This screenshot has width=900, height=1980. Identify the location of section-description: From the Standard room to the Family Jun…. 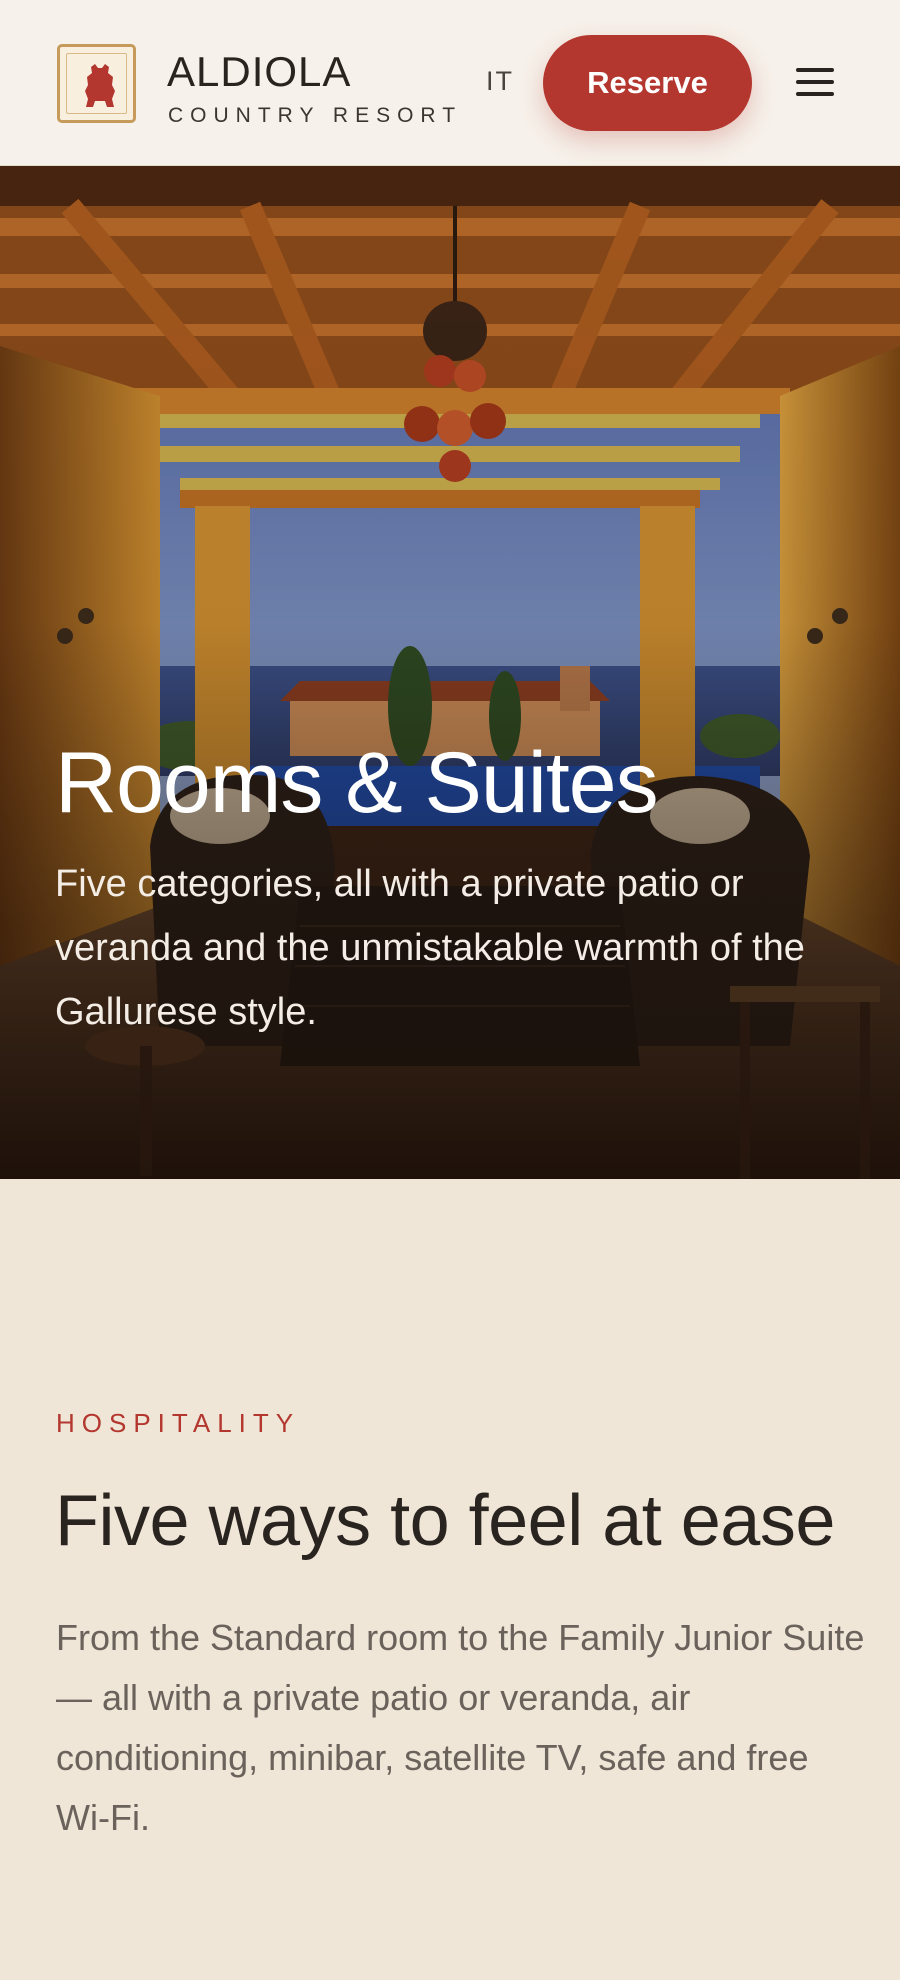
(460, 1727).